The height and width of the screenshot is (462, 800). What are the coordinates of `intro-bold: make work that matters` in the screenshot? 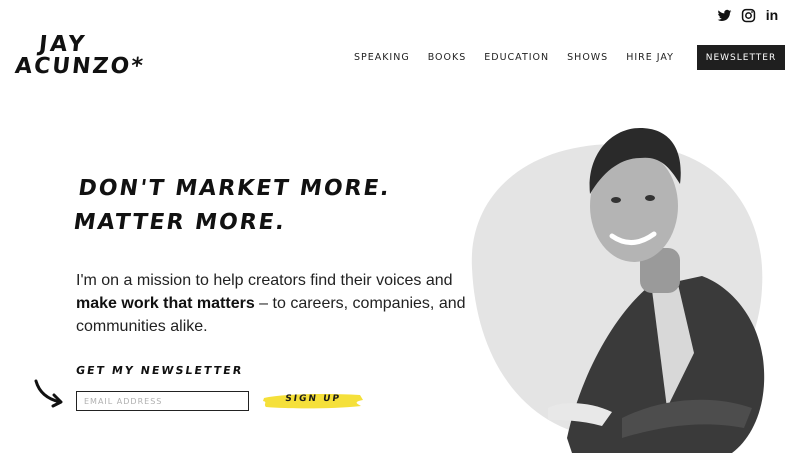 It's located at (165, 303).